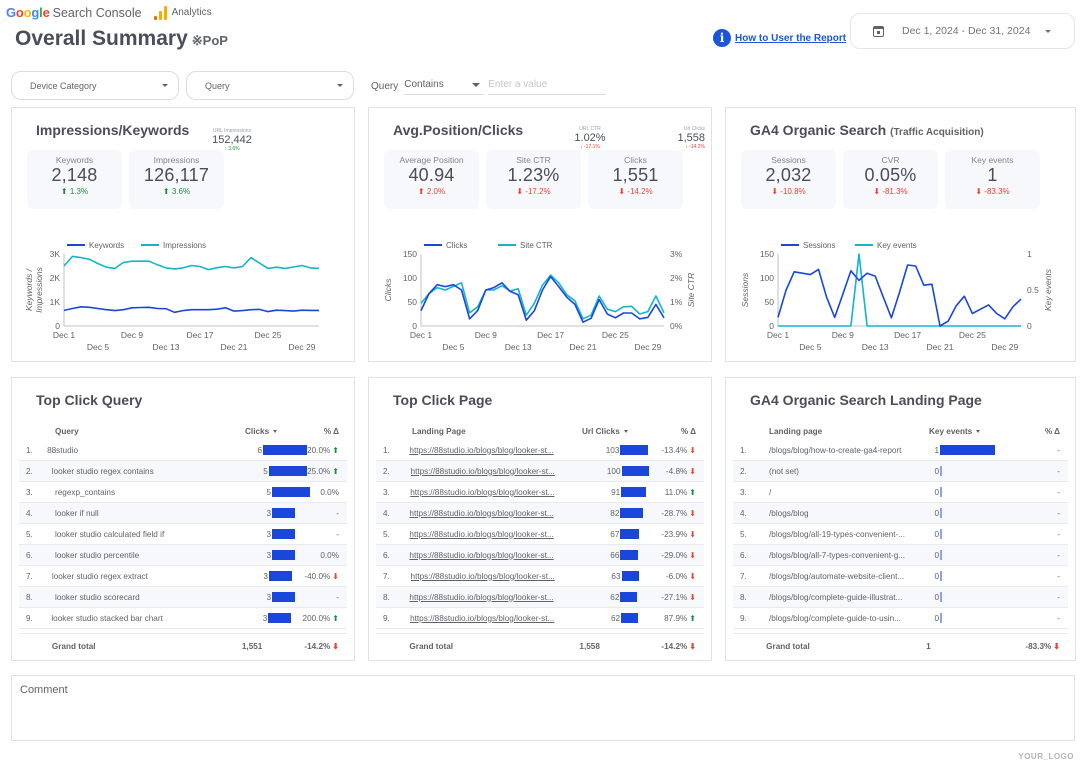 The image size is (1086, 765). Describe the element at coordinates (722, 38) in the screenshot. I see `info-icon: i` at that location.